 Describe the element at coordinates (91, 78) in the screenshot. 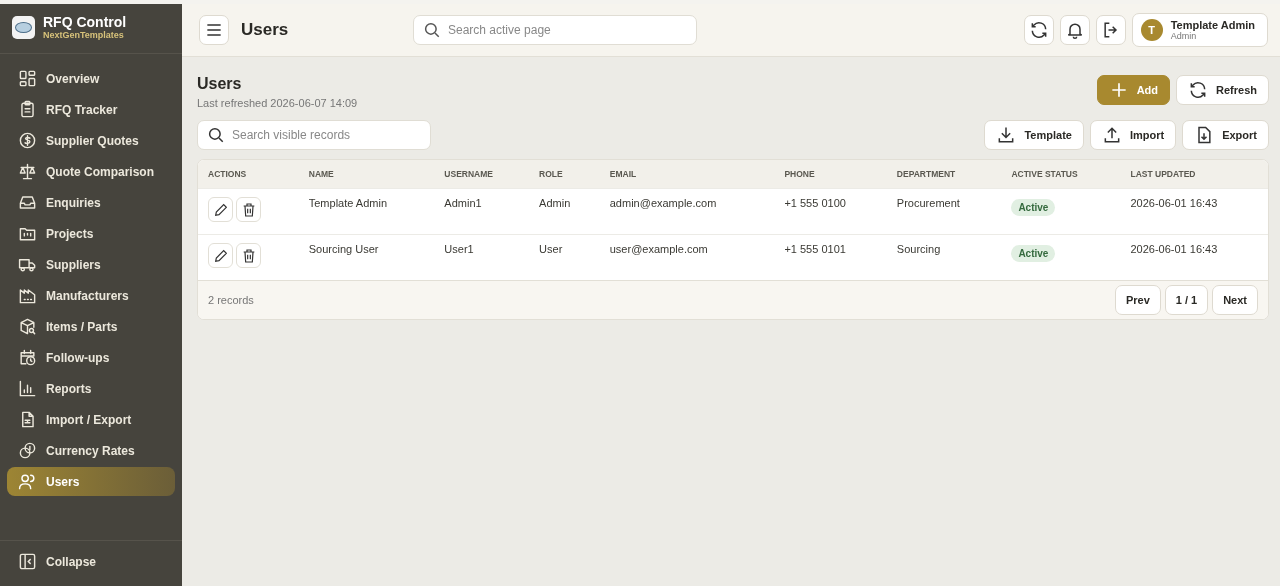

I see `sidebar-item: Overview` at that location.